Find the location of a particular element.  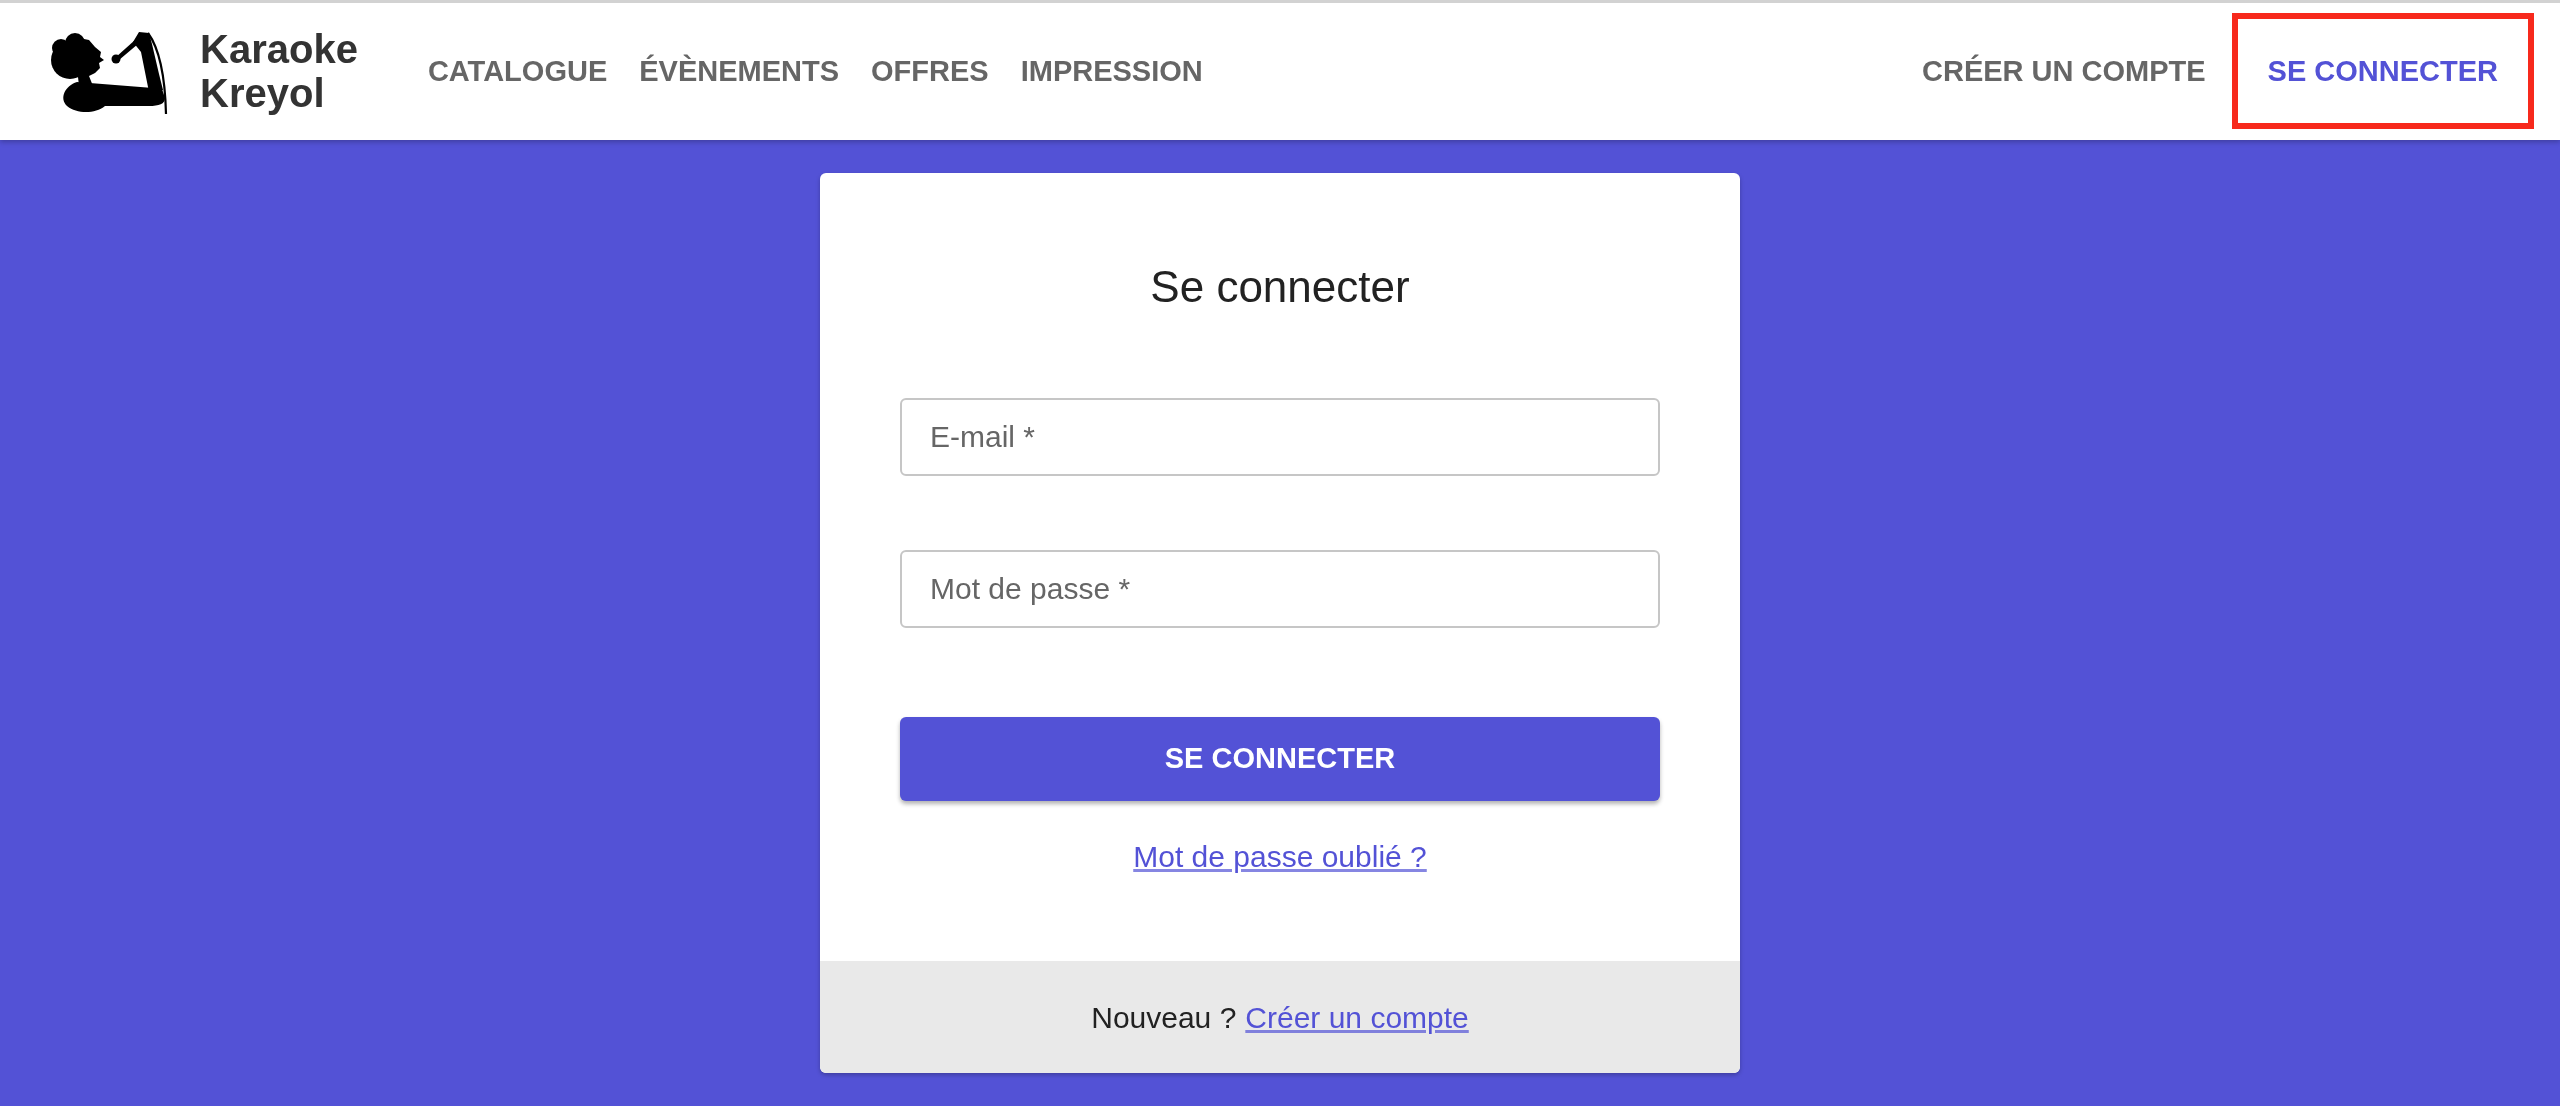

brand-name: Karaoke Kreyol is located at coordinates (279, 71).